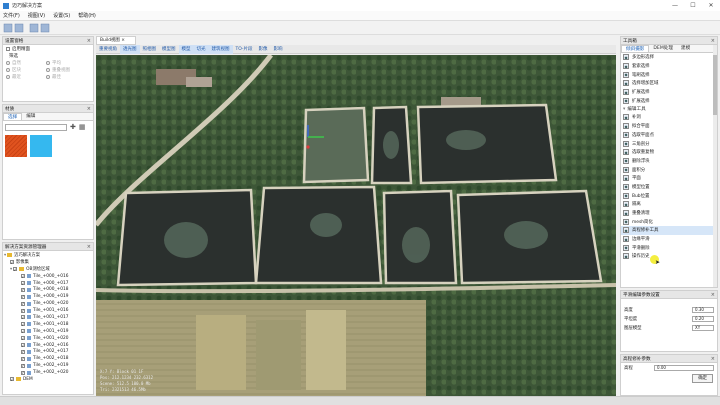 Image resolution: width=720 pixels, height=405 pixels. I want to click on material-dropdown, so click(36, 127).